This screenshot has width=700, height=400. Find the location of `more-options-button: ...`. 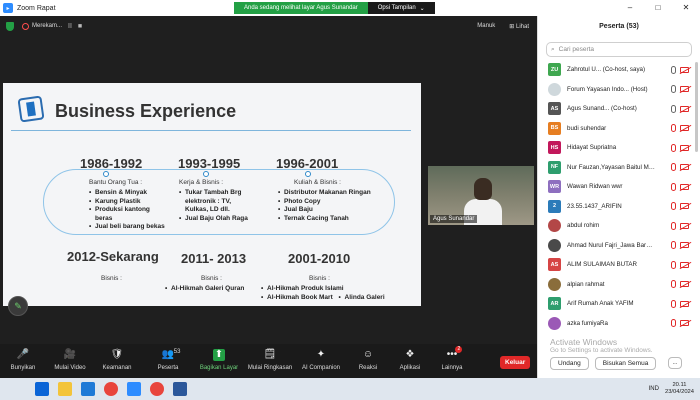

more-options-button: ... is located at coordinates (675, 363).